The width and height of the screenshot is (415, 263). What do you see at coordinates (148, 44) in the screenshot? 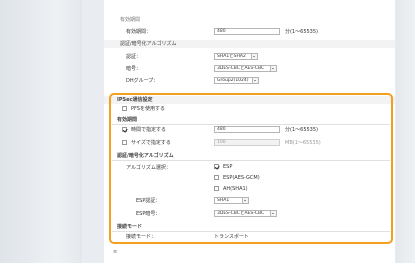
I see `auth-section-title: 認証/暗号化アルゴリズム` at bounding box center [148, 44].